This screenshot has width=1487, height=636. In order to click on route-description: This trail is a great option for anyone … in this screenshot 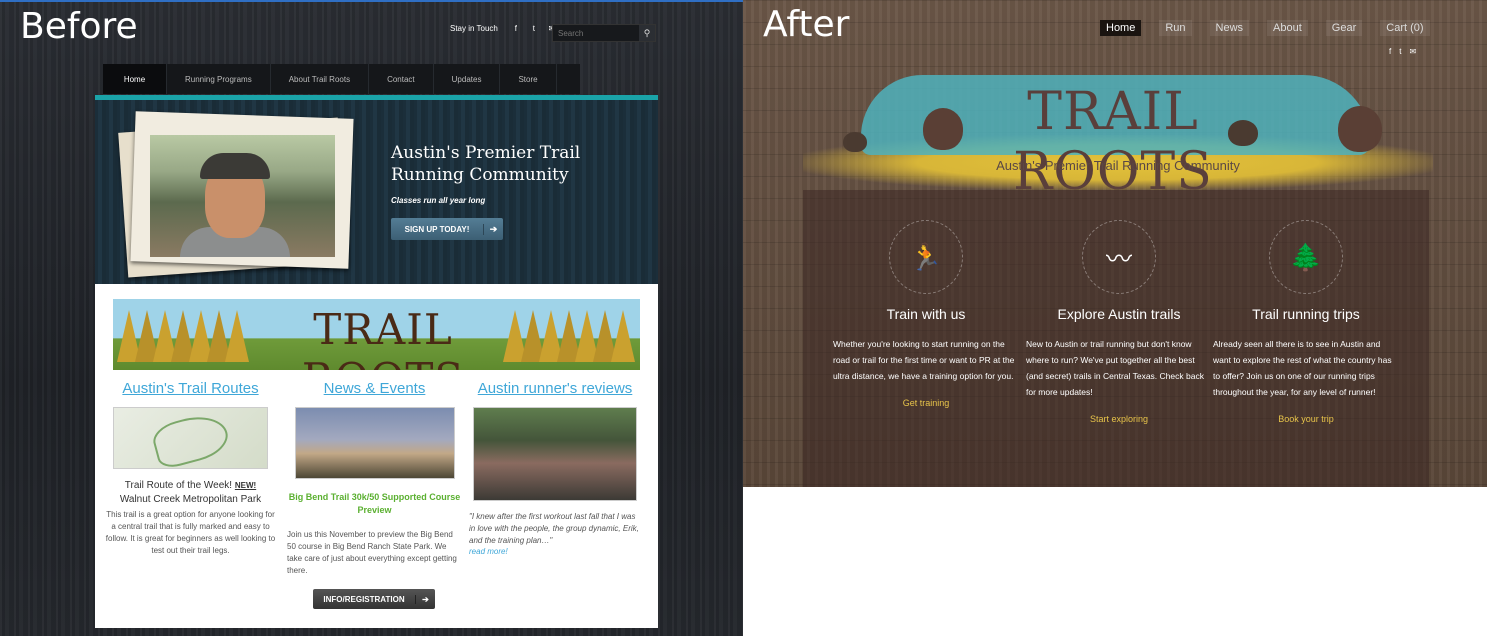, I will do `click(190, 532)`.